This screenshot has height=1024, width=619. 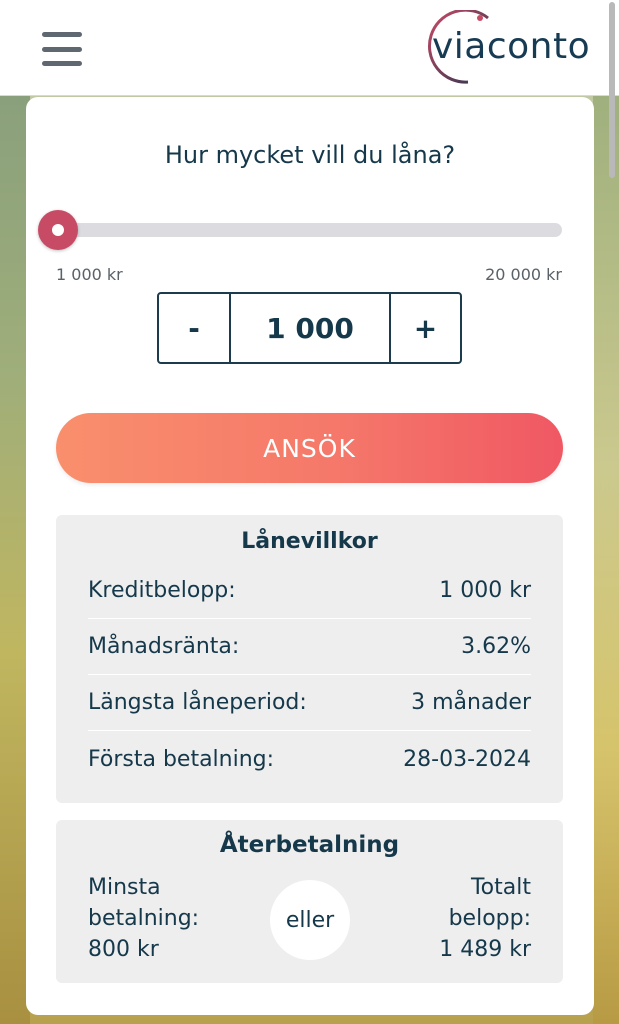 I want to click on increase-button: +, so click(x=424, y=328).